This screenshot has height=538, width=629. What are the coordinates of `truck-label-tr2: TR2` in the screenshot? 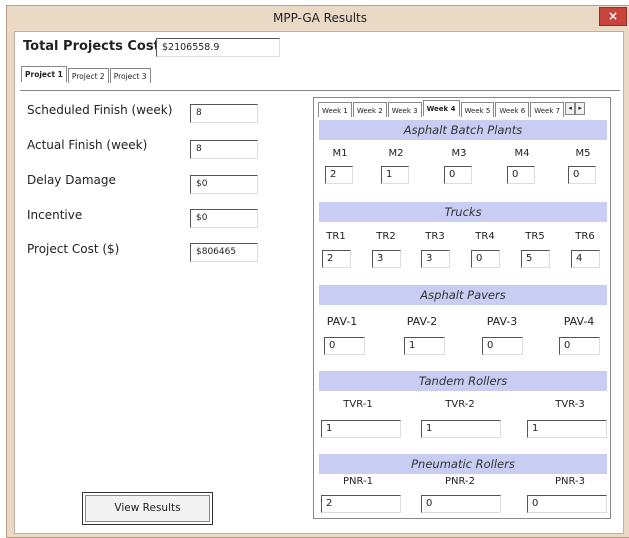 It's located at (386, 236).